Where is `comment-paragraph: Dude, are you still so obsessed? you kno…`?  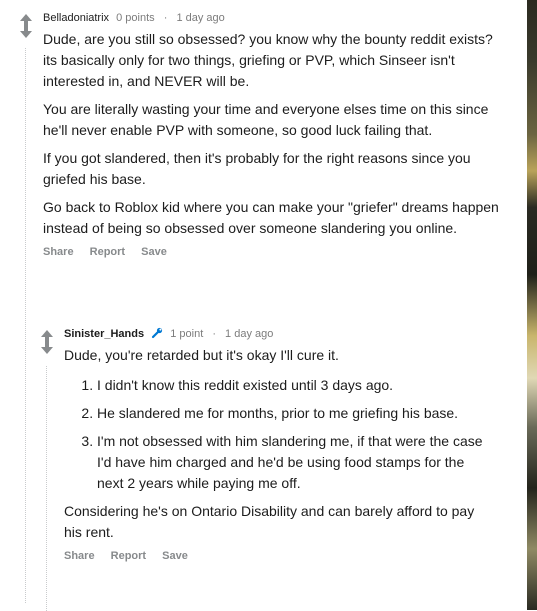 comment-paragraph: Dude, are you still so obsessed? you kno… is located at coordinates (268, 60).